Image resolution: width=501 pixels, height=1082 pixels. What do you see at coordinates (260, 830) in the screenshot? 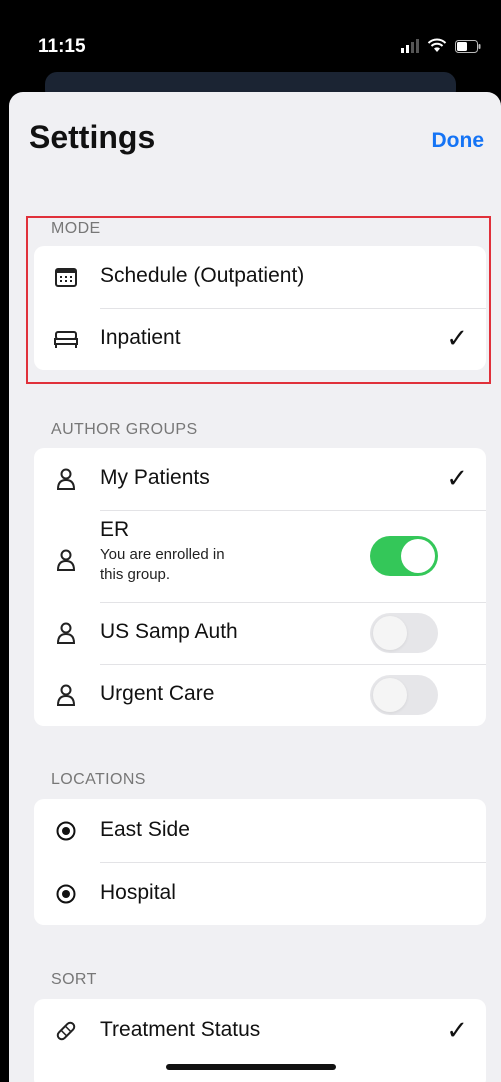
I see `location-east-side: East Side` at bounding box center [260, 830].